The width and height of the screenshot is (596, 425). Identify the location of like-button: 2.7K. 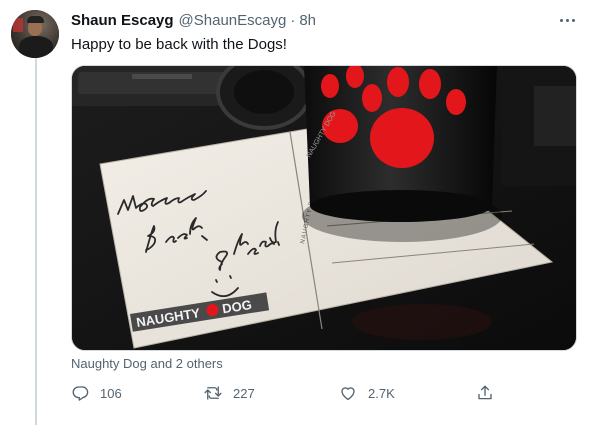
(367, 393).